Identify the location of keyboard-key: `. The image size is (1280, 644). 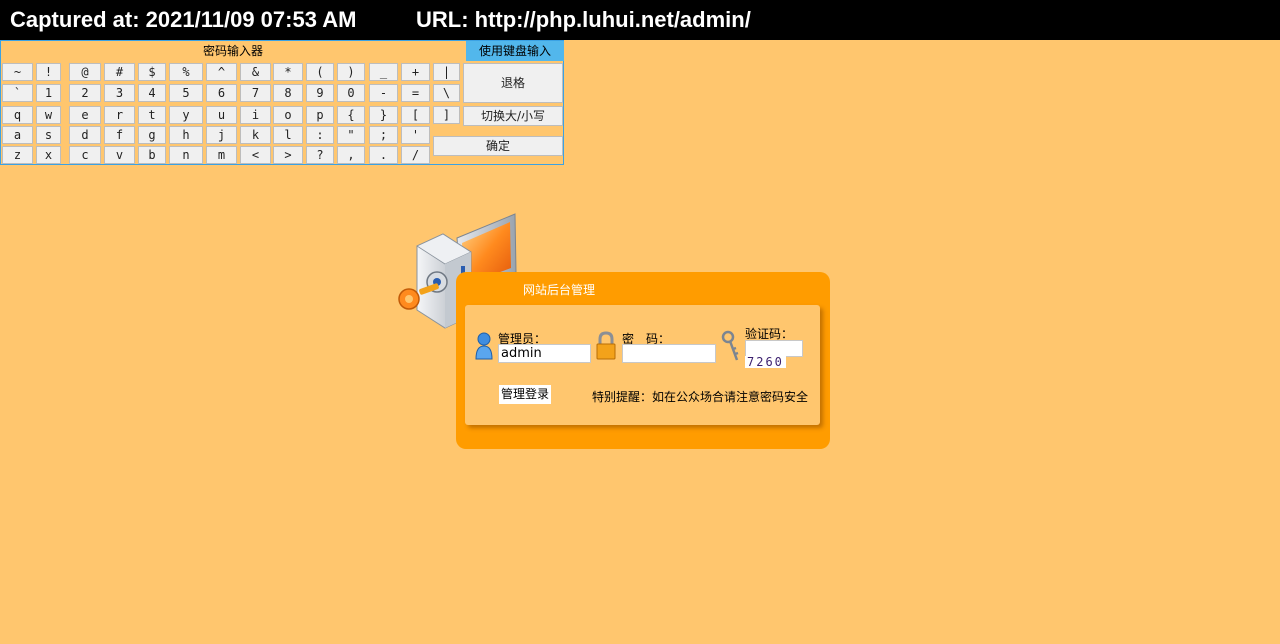
(17, 93).